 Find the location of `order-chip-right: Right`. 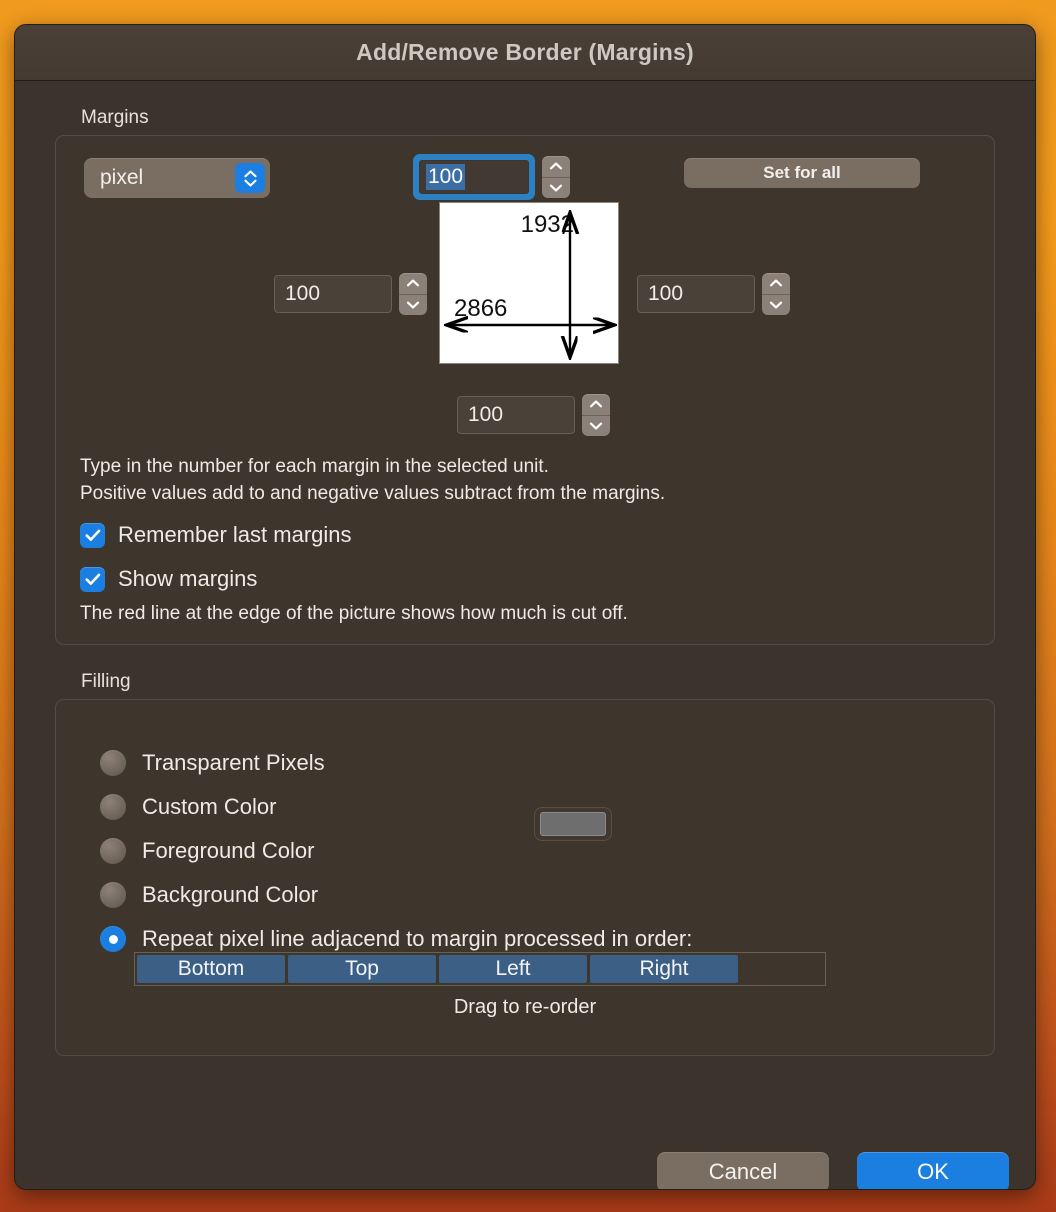

order-chip-right: Right is located at coordinates (664, 969).